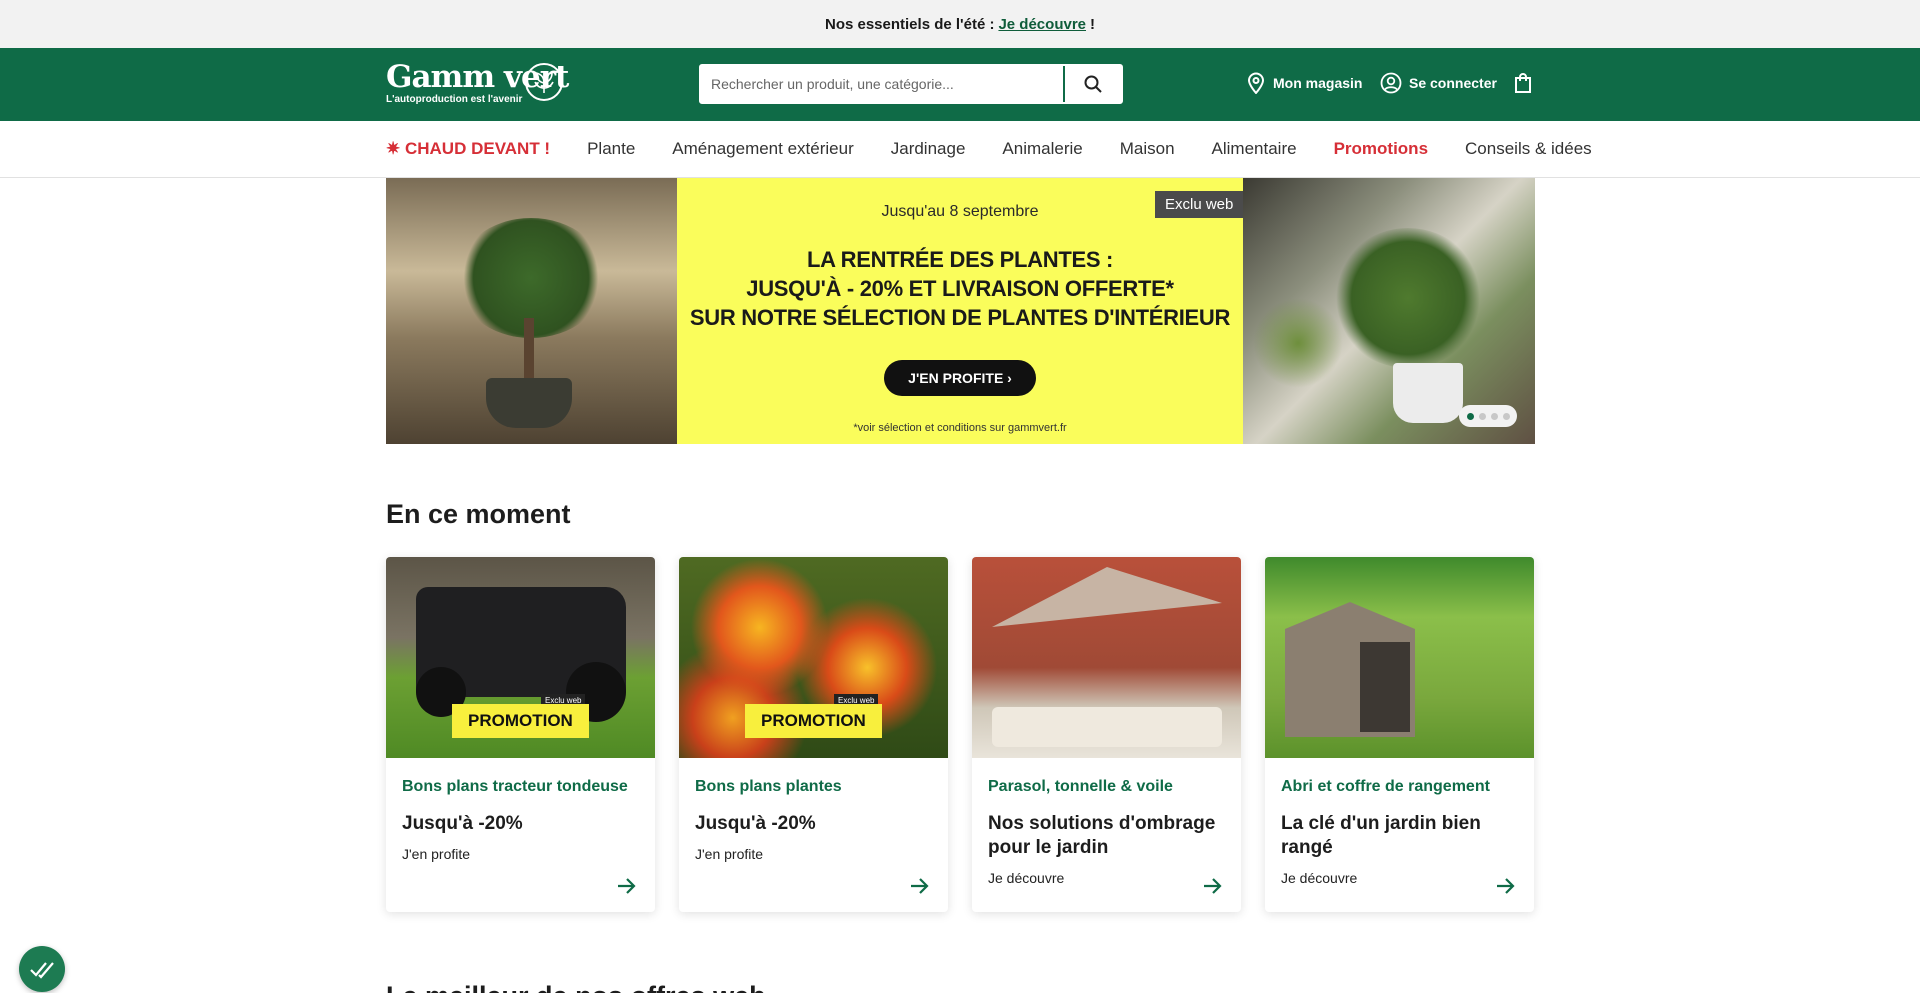 This screenshot has height=993, width=1920. I want to click on checkmarks-icon, so click(42, 970).